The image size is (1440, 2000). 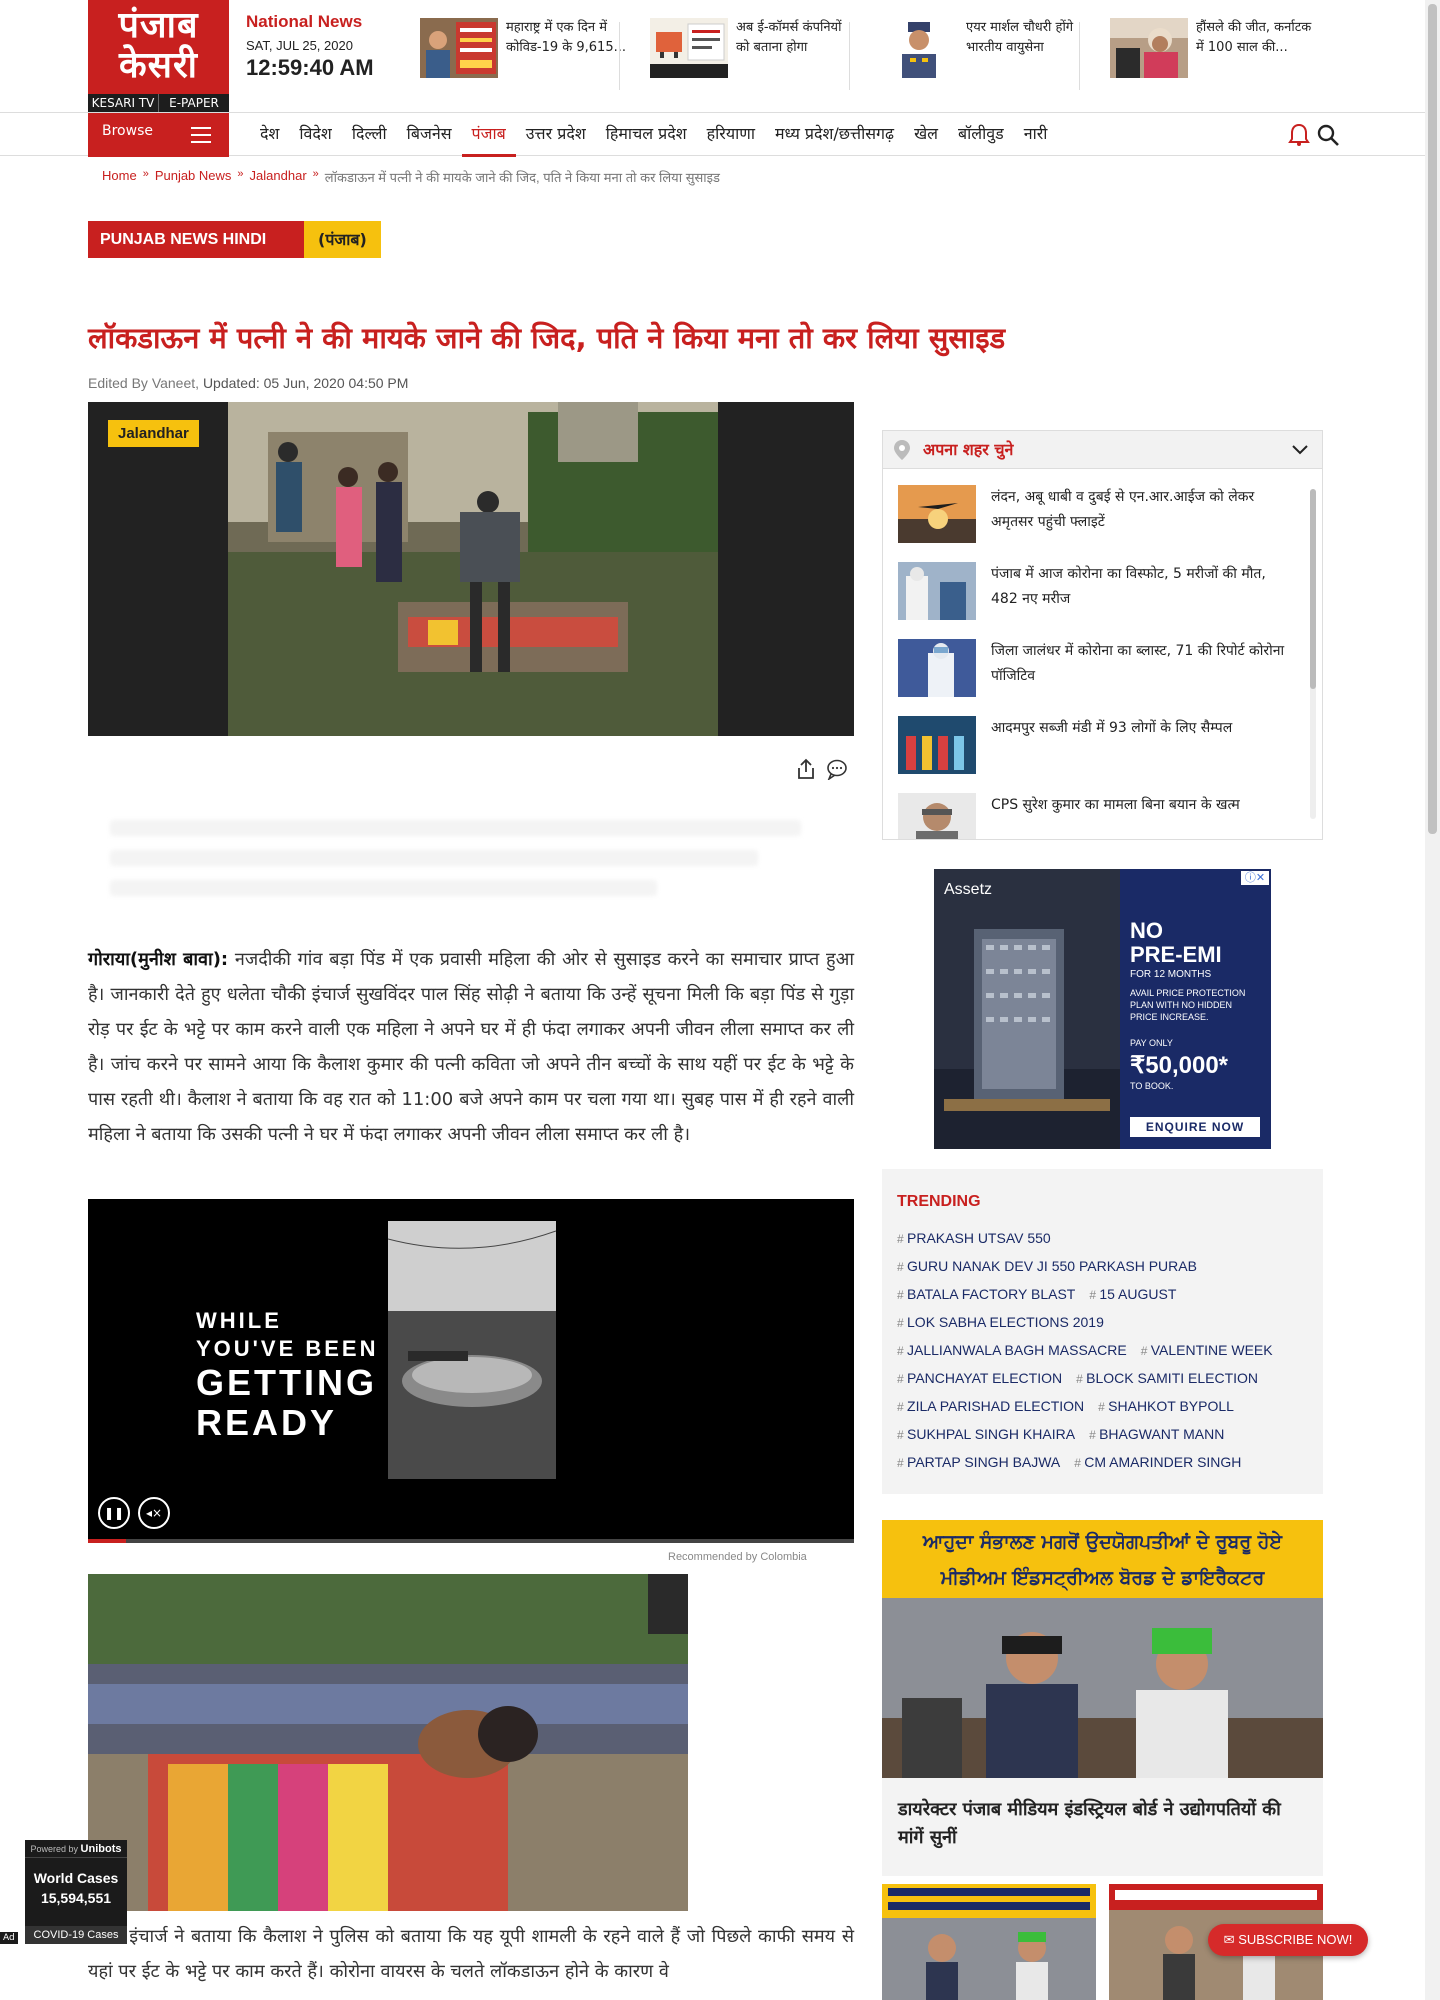 What do you see at coordinates (101, 1849) in the screenshot?
I see `unibots-brand: Unibots` at bounding box center [101, 1849].